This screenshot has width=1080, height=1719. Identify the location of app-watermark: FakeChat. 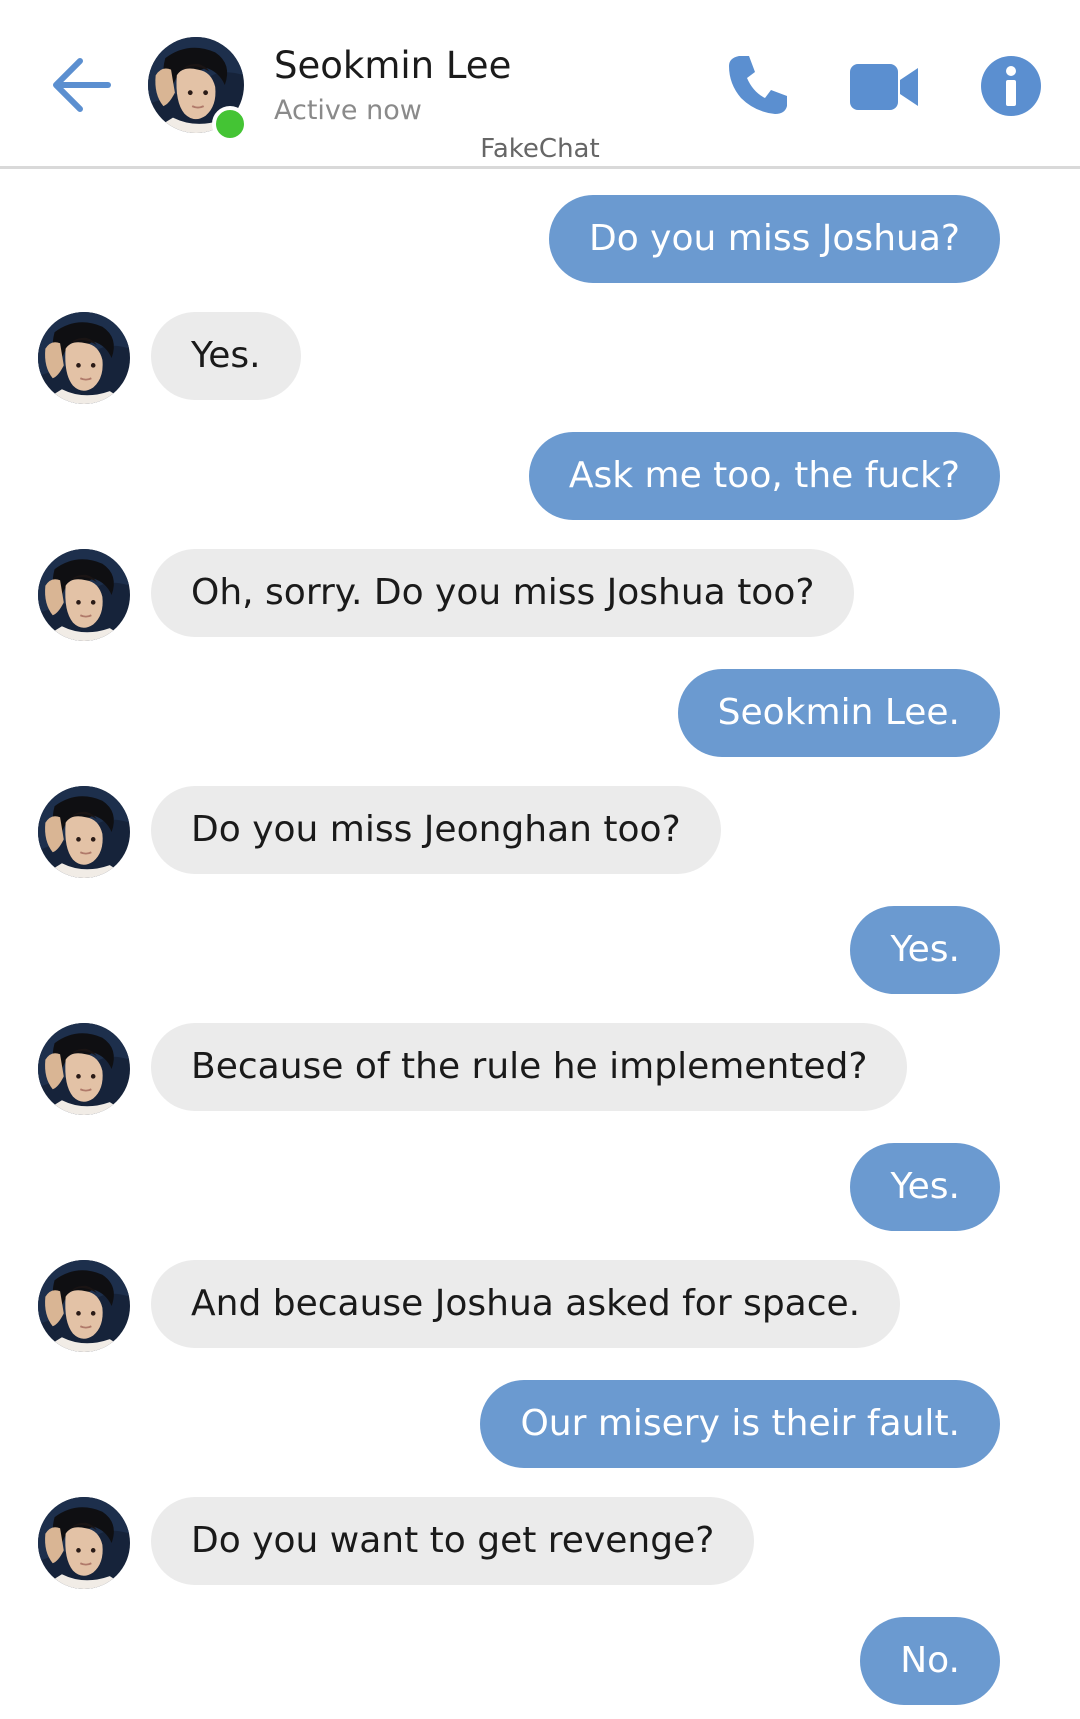
(540, 149).